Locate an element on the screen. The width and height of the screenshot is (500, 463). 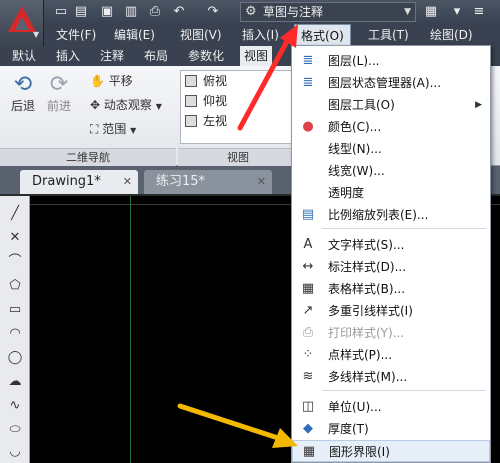
menu-item-label: 透明度 is located at coordinates (346, 193).